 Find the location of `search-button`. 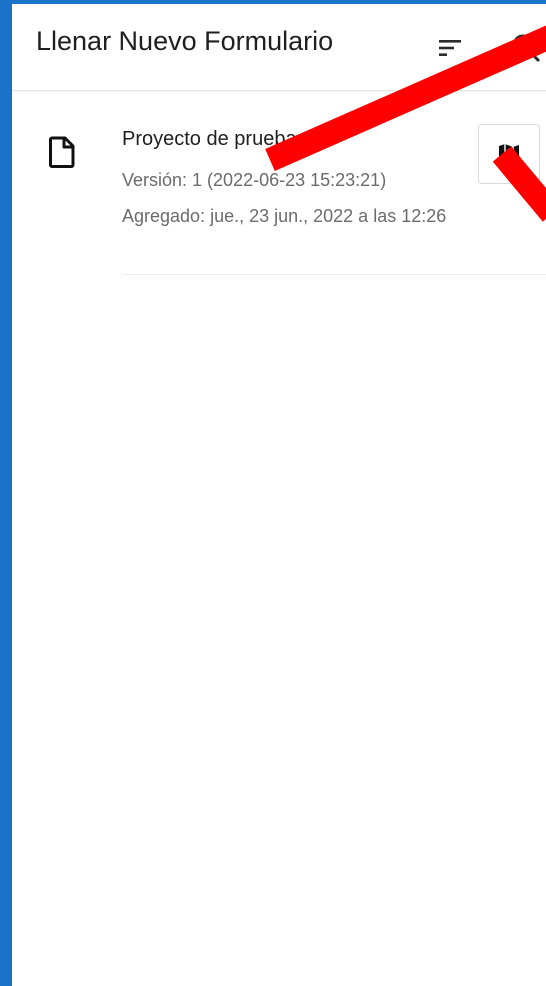

search-button is located at coordinates (526, 48).